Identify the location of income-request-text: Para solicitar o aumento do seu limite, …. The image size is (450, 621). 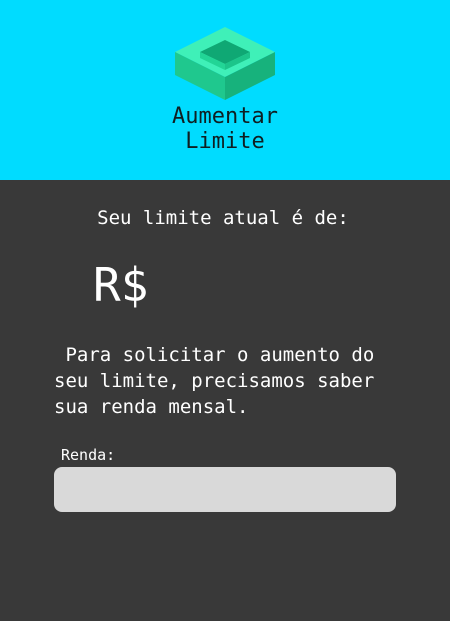
(214, 381).